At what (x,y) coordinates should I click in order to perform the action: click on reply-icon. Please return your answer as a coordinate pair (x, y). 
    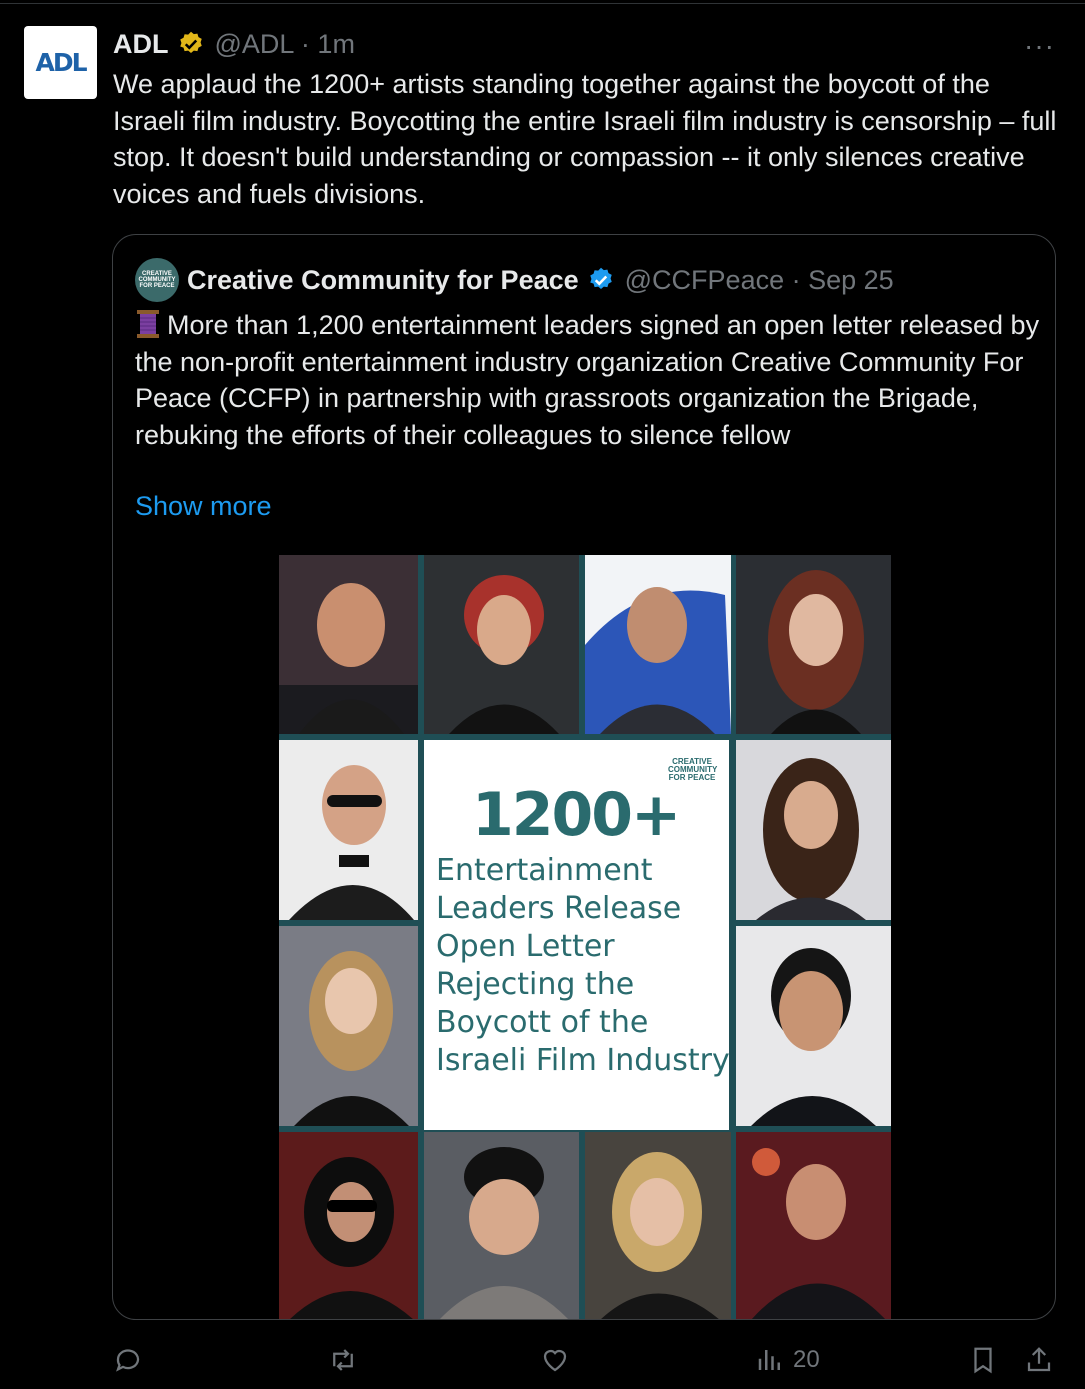
    Looking at the image, I should click on (128, 1360).